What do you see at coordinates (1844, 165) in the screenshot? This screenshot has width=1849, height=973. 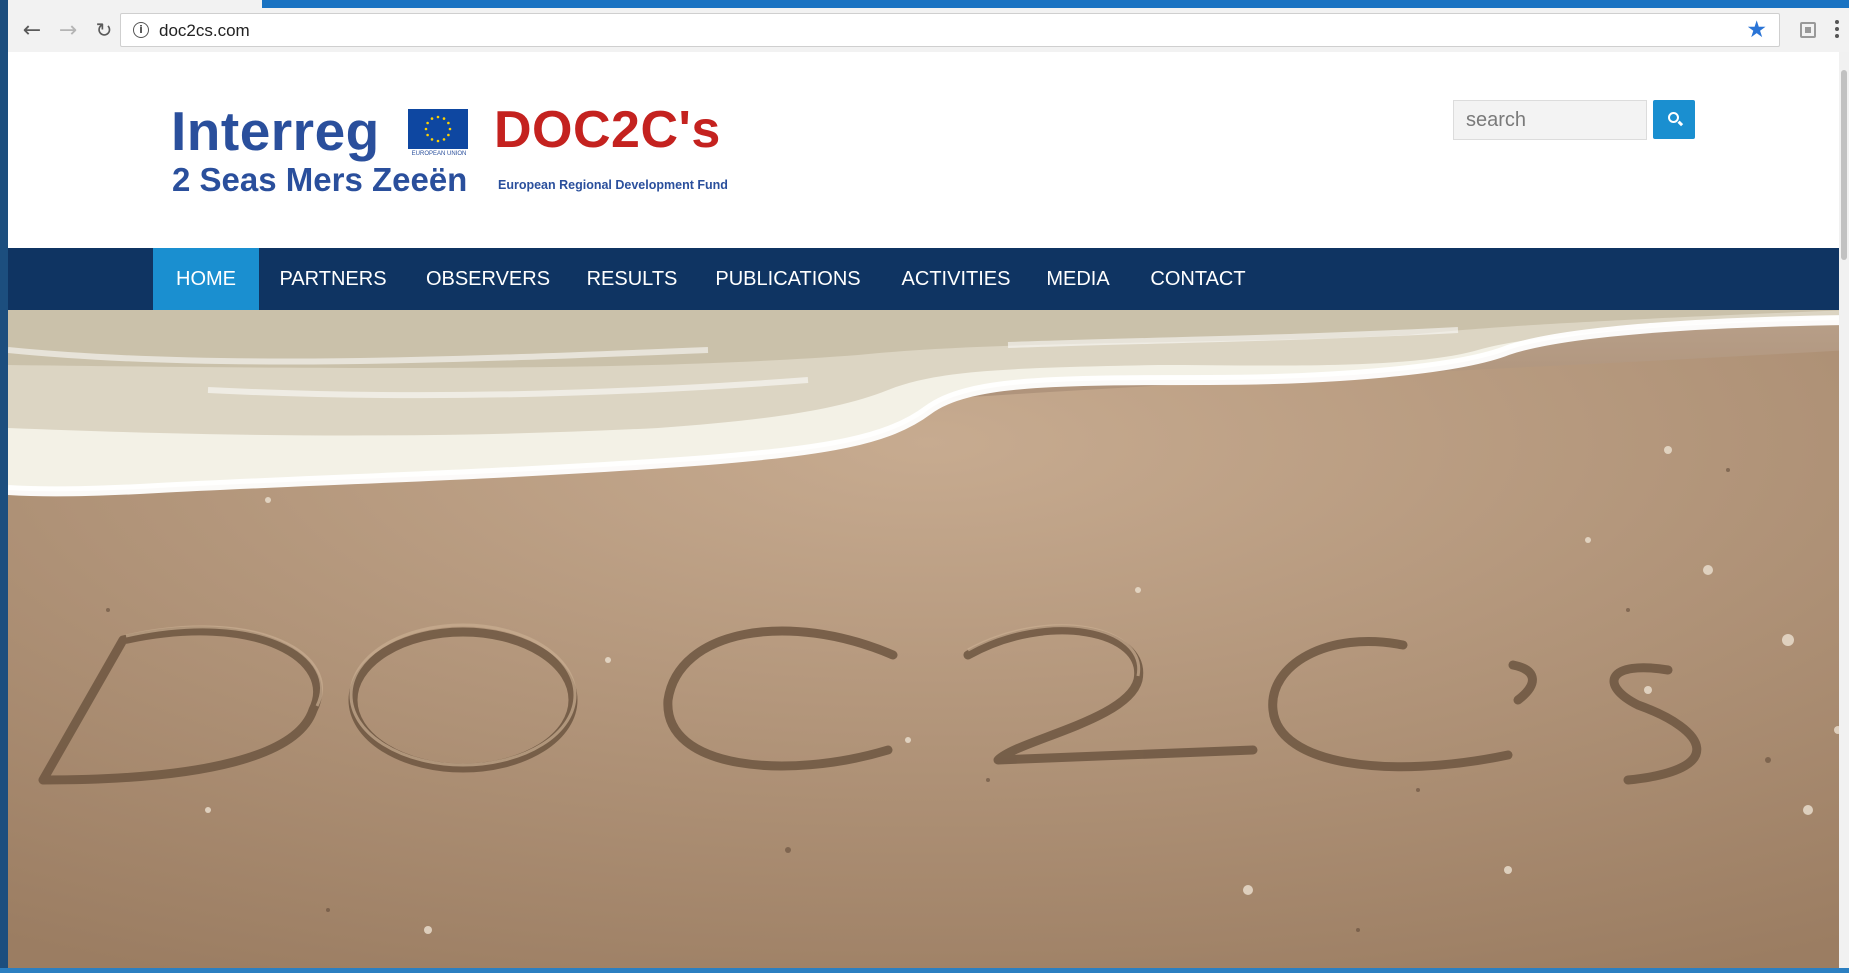 I see `scrollbar-thumb` at bounding box center [1844, 165].